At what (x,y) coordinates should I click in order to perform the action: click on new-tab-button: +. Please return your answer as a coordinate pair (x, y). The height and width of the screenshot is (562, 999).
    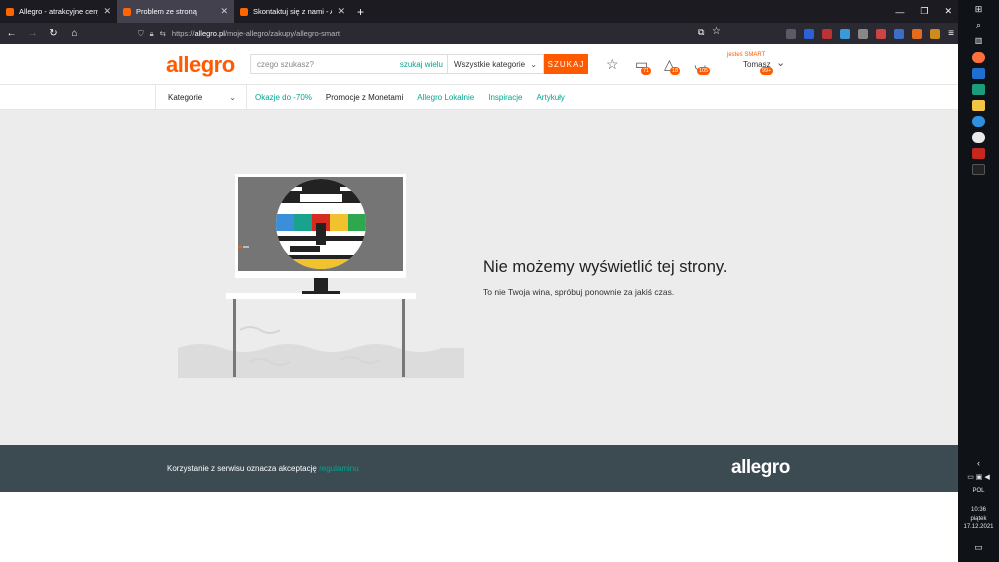
    Looking at the image, I should click on (360, 11).